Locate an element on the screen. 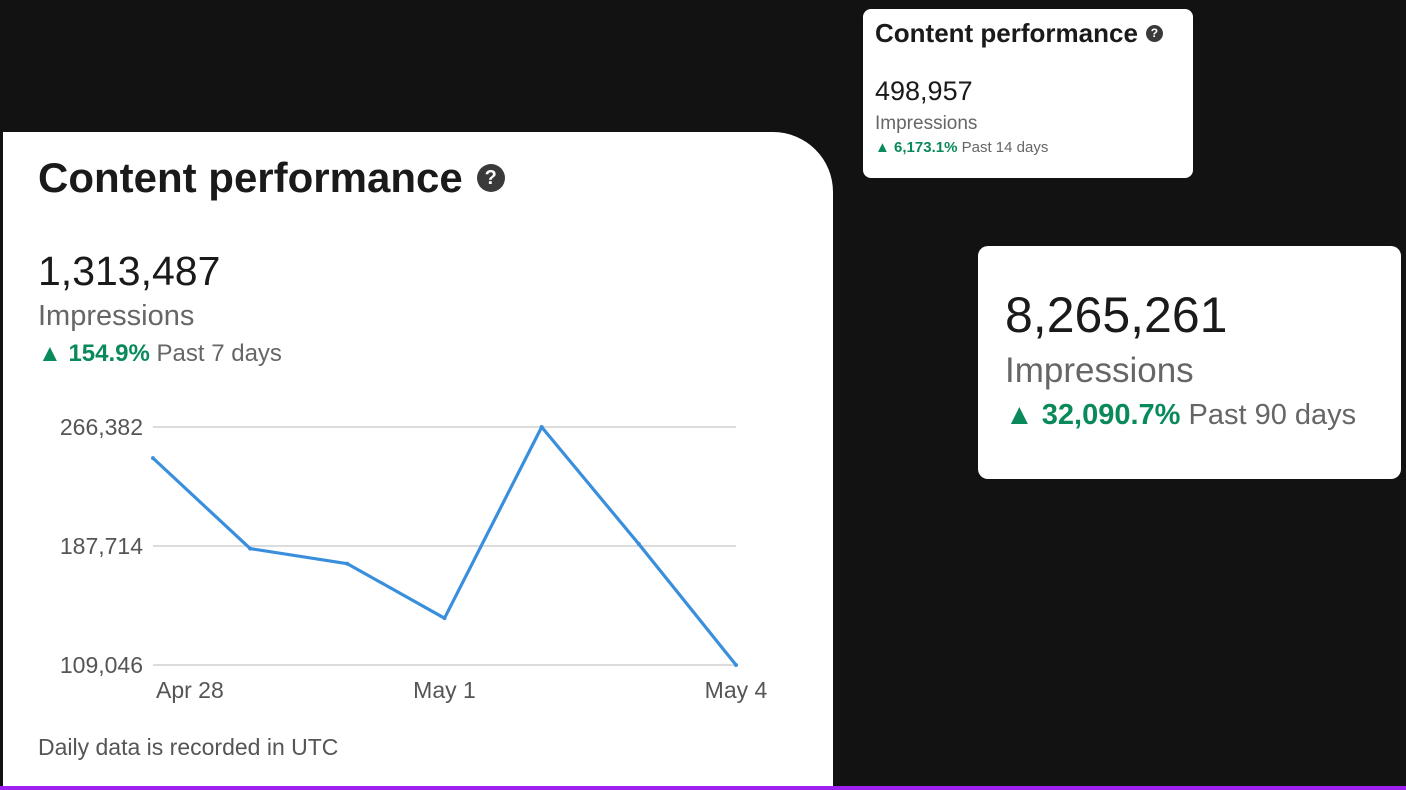 This screenshot has width=1406, height=790. period-label: Past 14 days is located at coordinates (1005, 147).